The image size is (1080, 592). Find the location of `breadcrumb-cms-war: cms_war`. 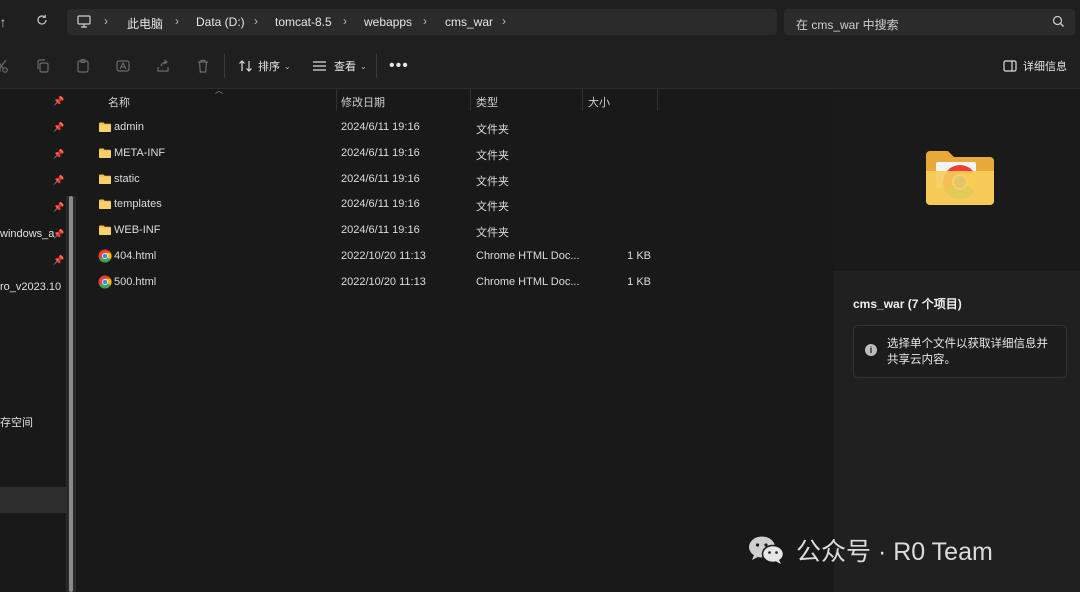

breadcrumb-cms-war: cms_war is located at coordinates (469, 22).